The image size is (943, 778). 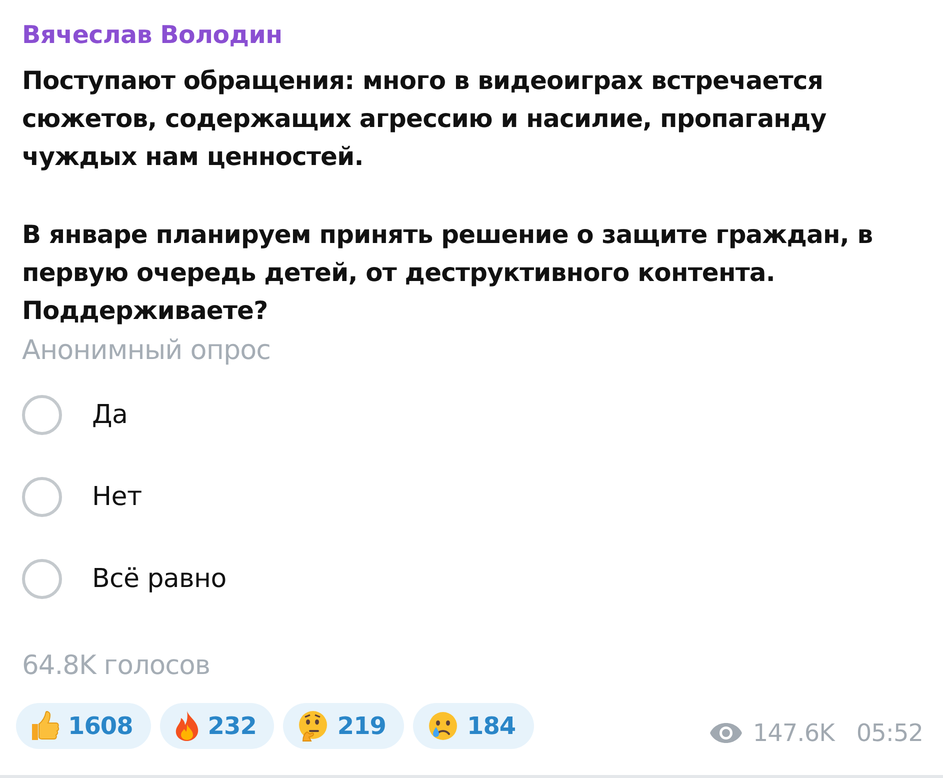 I want to click on thinking-face-icon, so click(x=313, y=726).